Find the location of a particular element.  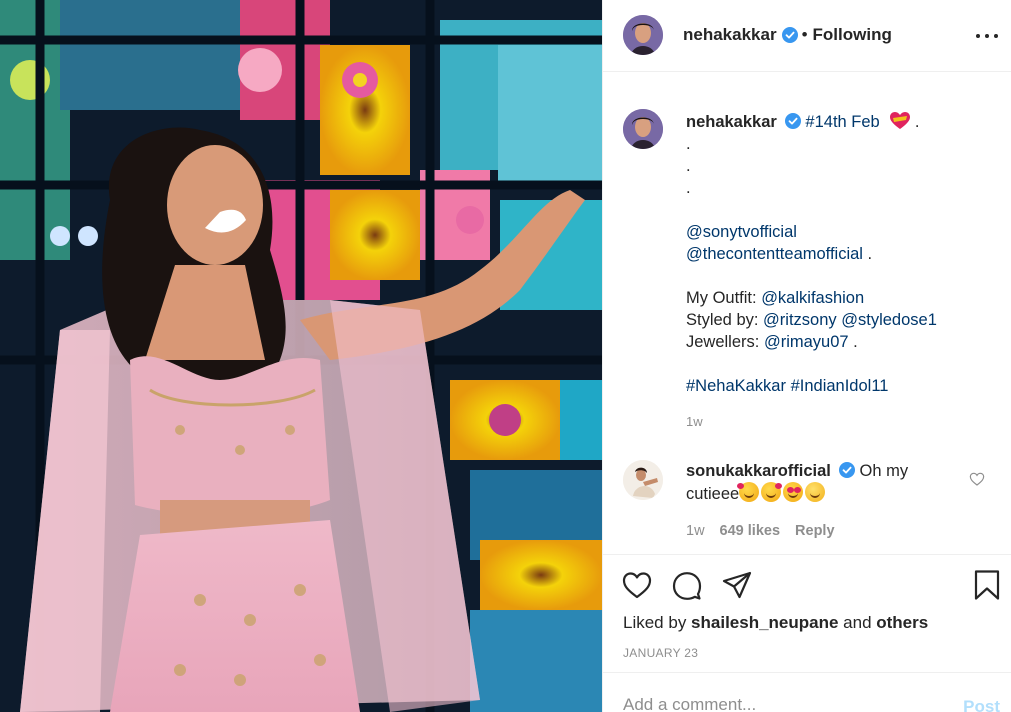

liked-by-username: shailesh_neupane is located at coordinates (764, 622).